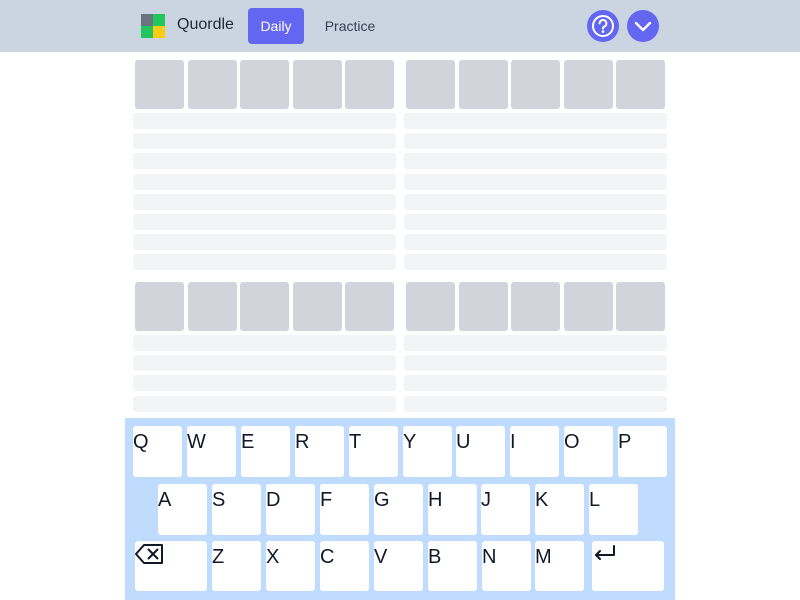 This screenshot has height=600, width=800. Describe the element at coordinates (290, 509) in the screenshot. I see `key-d: D` at that location.